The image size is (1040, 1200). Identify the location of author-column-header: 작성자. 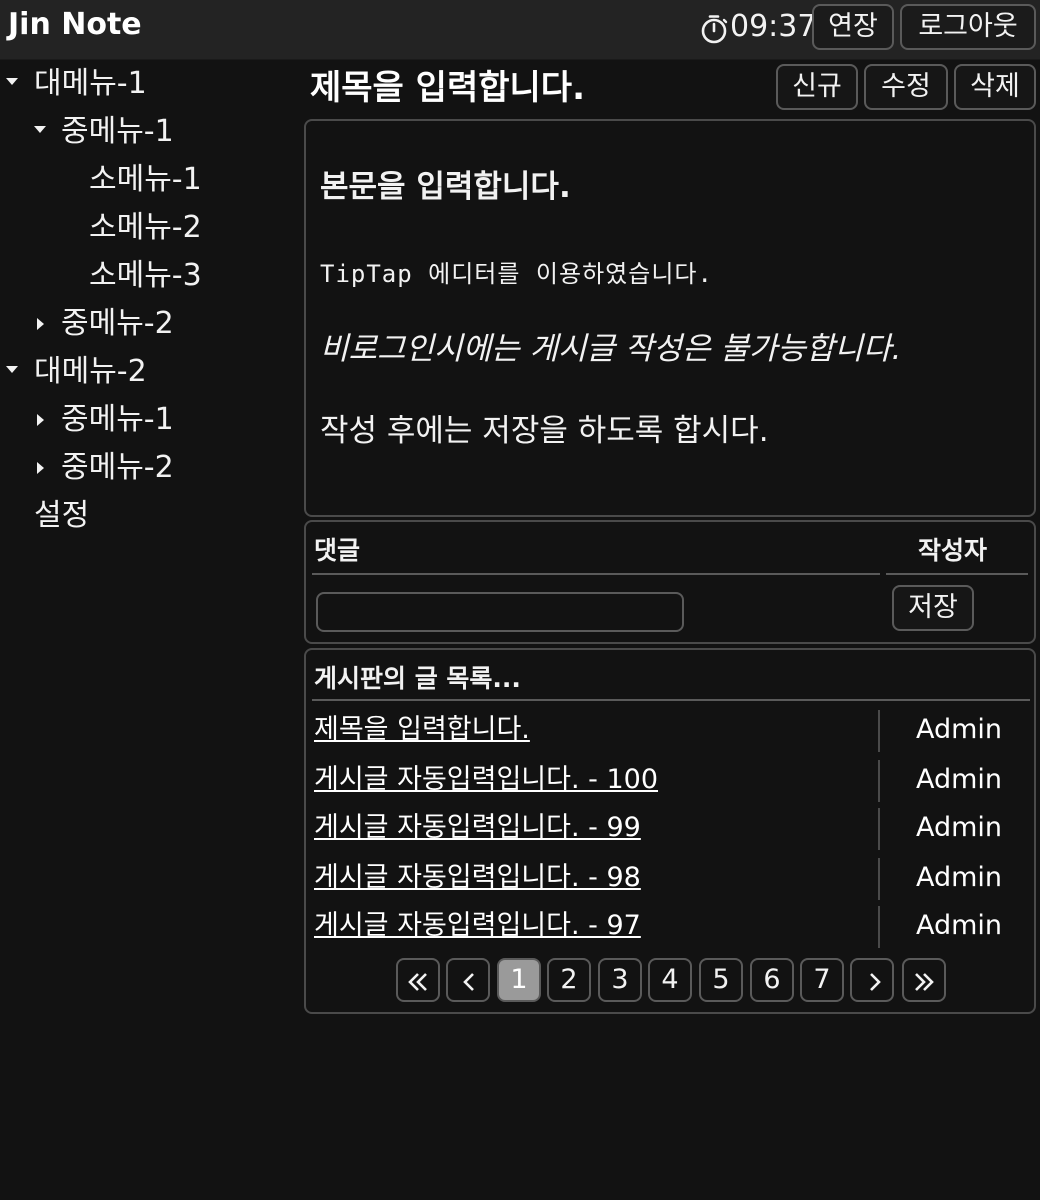
(953, 550).